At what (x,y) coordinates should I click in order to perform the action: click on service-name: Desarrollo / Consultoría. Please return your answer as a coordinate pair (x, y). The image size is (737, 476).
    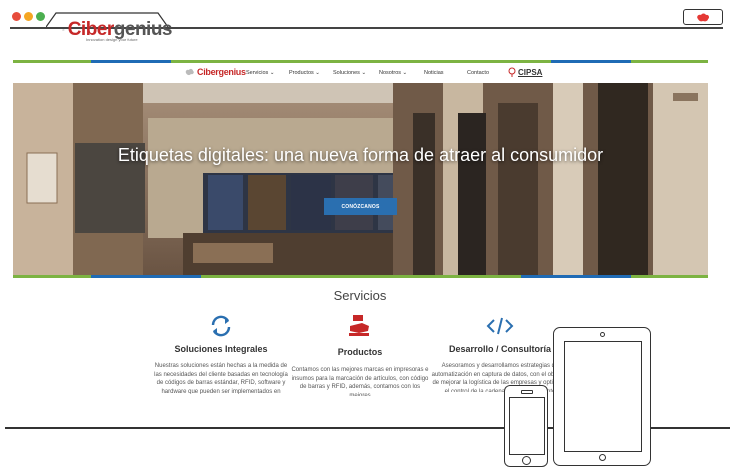
    Looking at the image, I should click on (500, 349).